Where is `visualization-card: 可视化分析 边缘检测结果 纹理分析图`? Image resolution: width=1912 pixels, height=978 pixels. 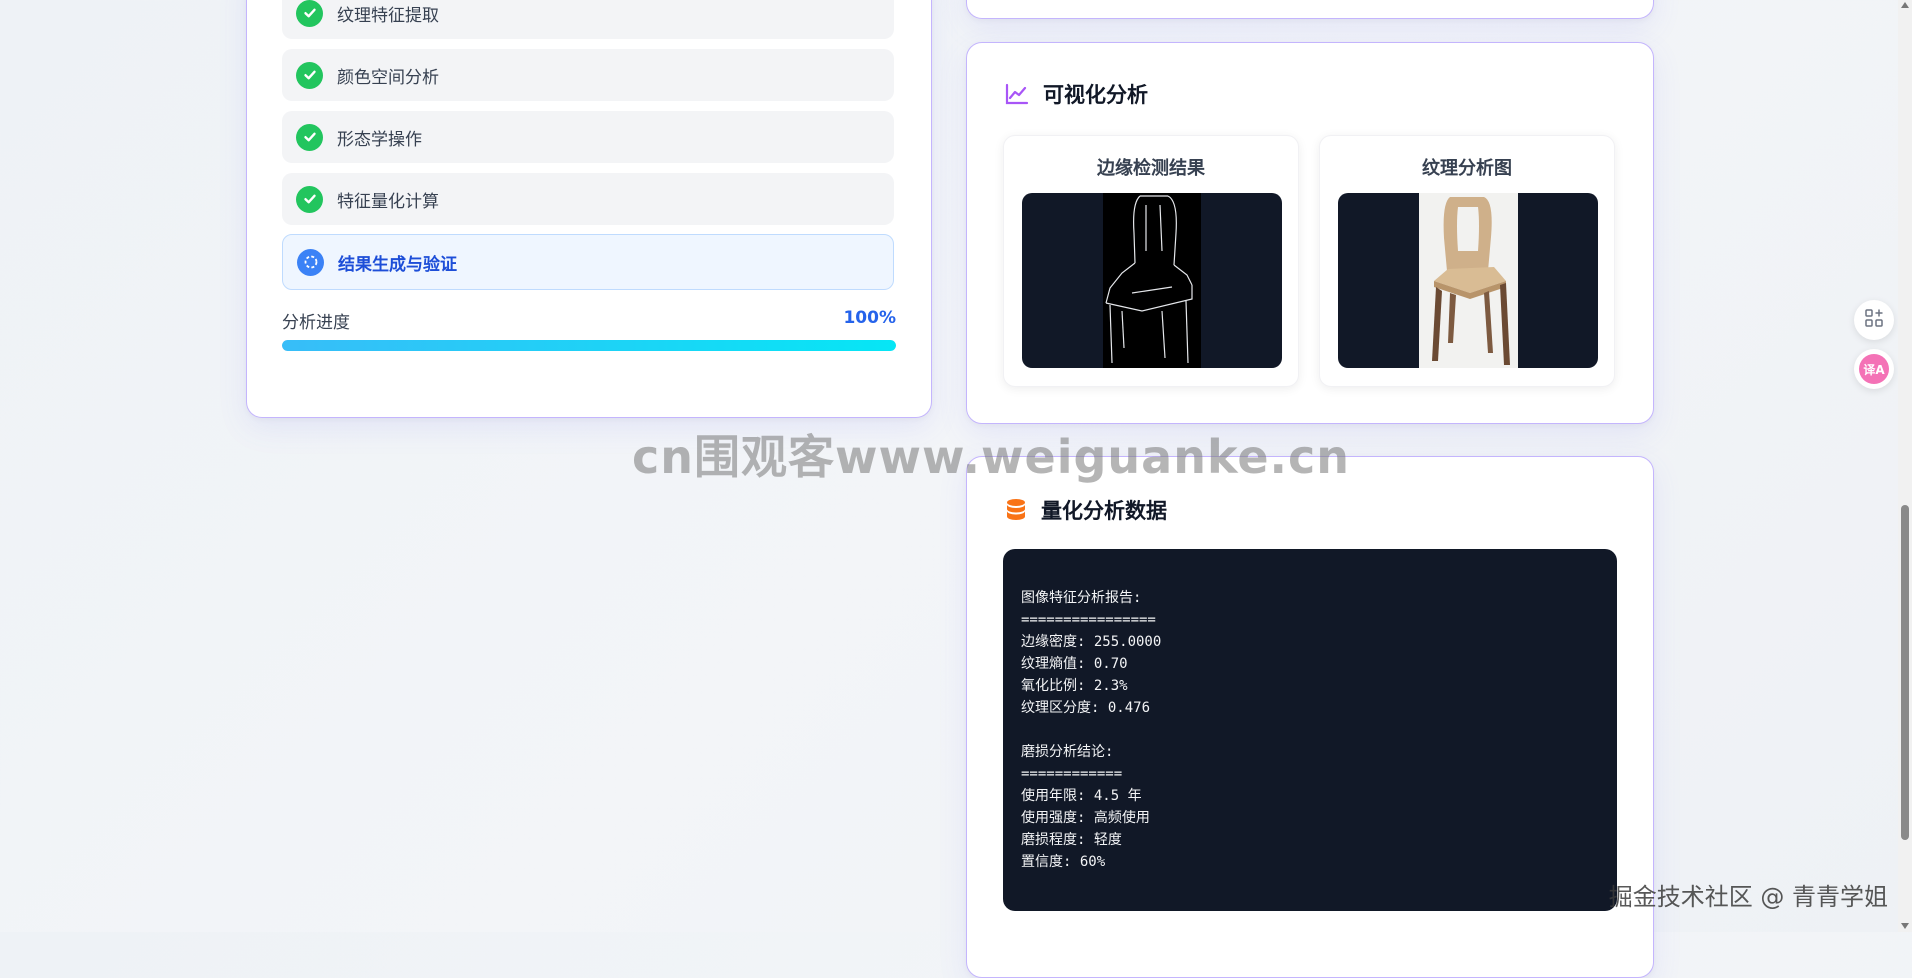 visualization-card: 可视化分析 边缘检测结果 纹理分析图 is located at coordinates (1310, 233).